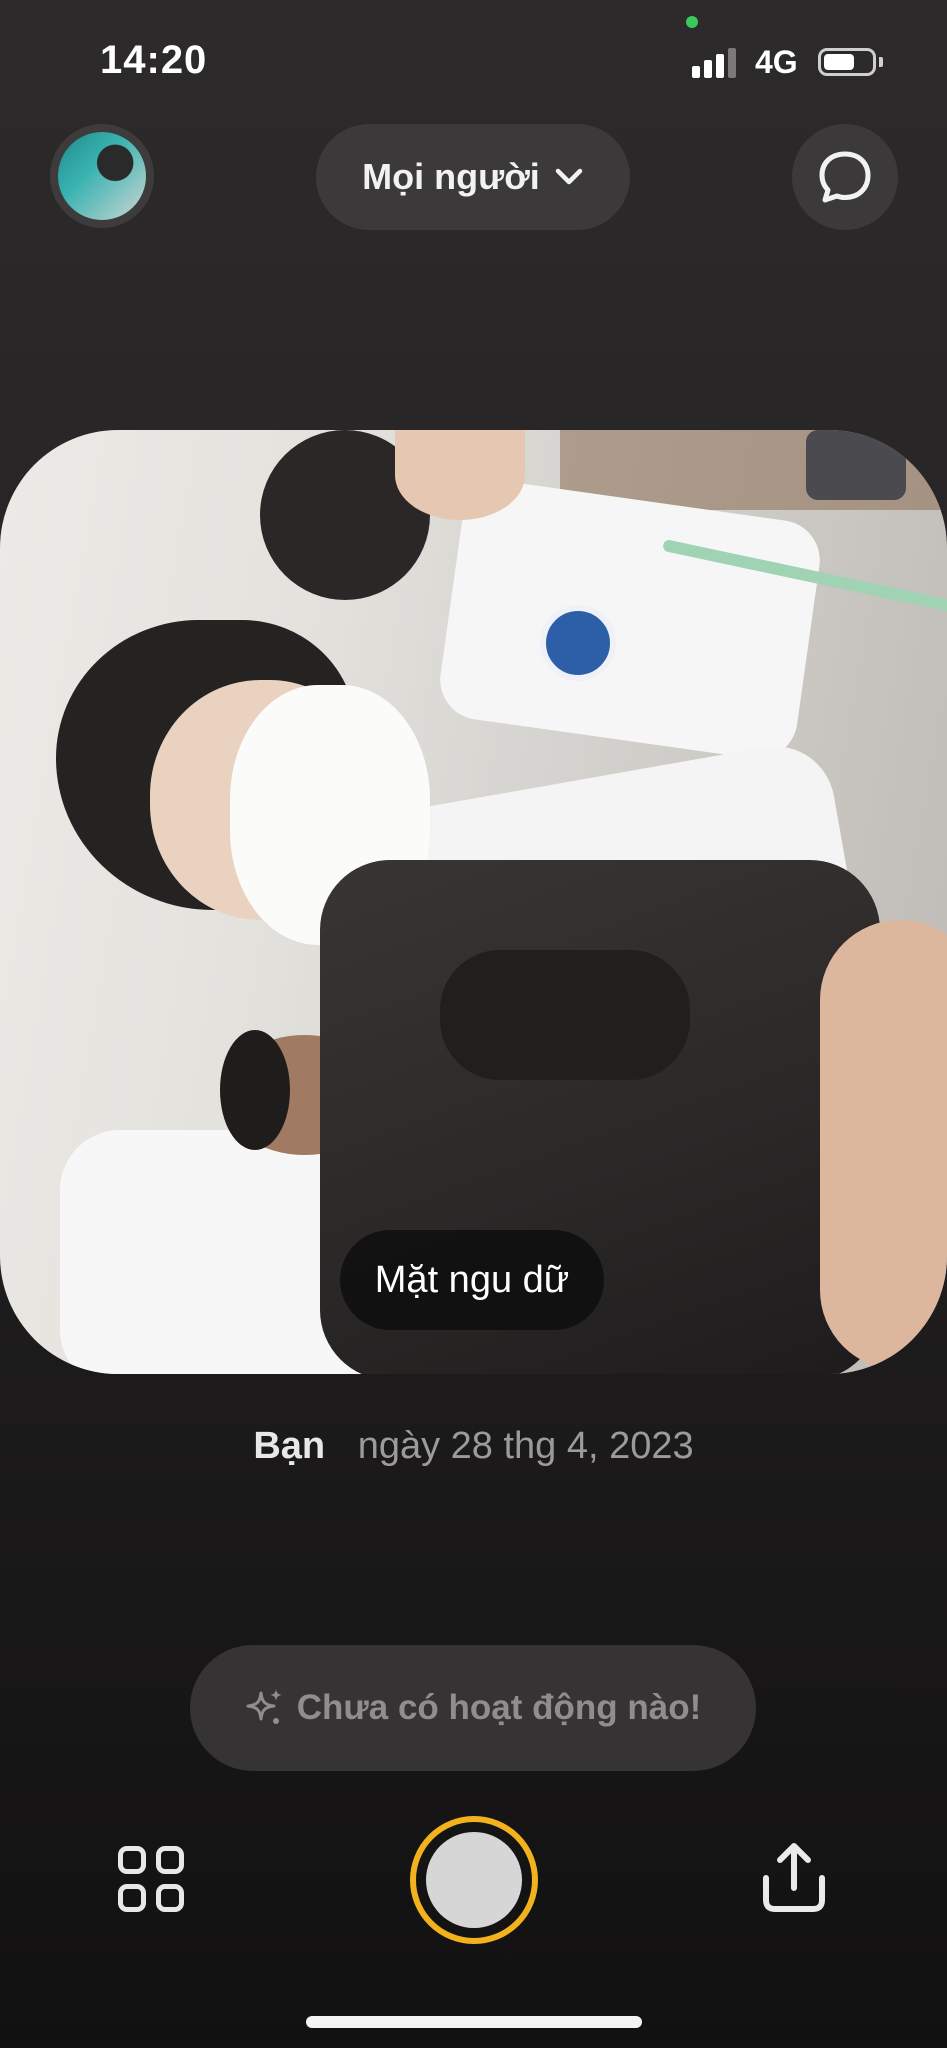 This screenshot has height=2048, width=947. Describe the element at coordinates (881, 62) in the screenshot. I see `battery-tip` at that location.